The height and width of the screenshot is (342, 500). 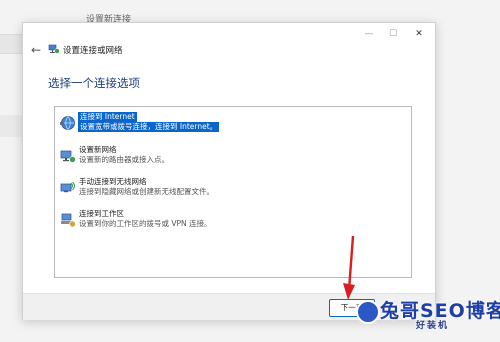 What do you see at coordinates (149, 127) in the screenshot?
I see `option-description: 设置宽带或拨号连接，连接到 Internet。` at bounding box center [149, 127].